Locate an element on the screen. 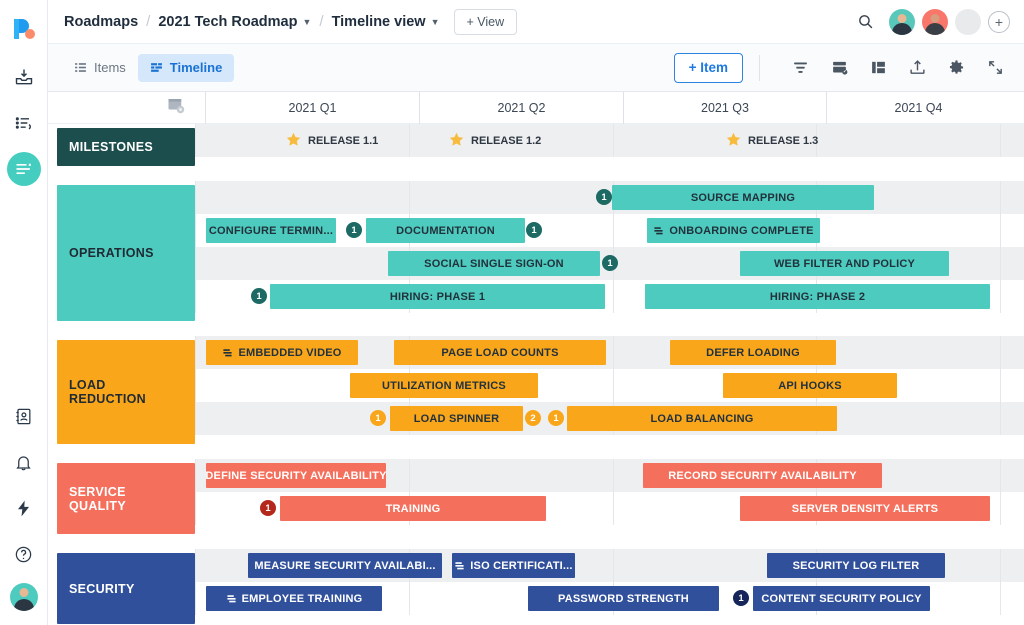  breadcrumb-roadmaps: Roadmaps is located at coordinates (101, 22).